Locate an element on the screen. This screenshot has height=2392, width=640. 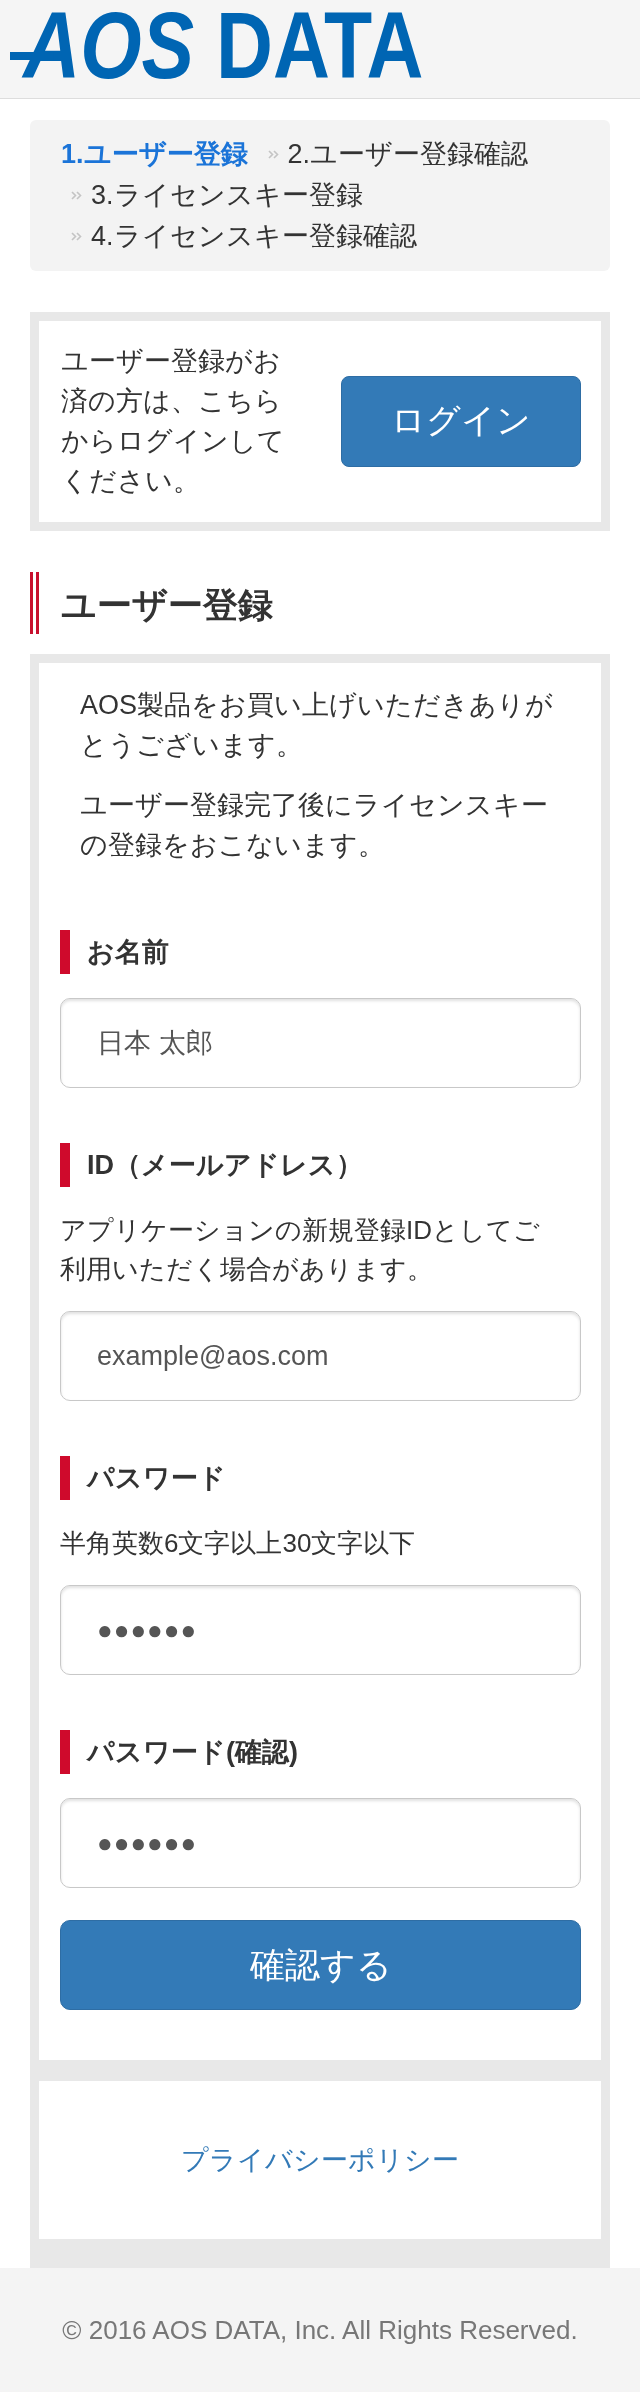
field-label: パスワード(確認) is located at coordinates (180, 1752).